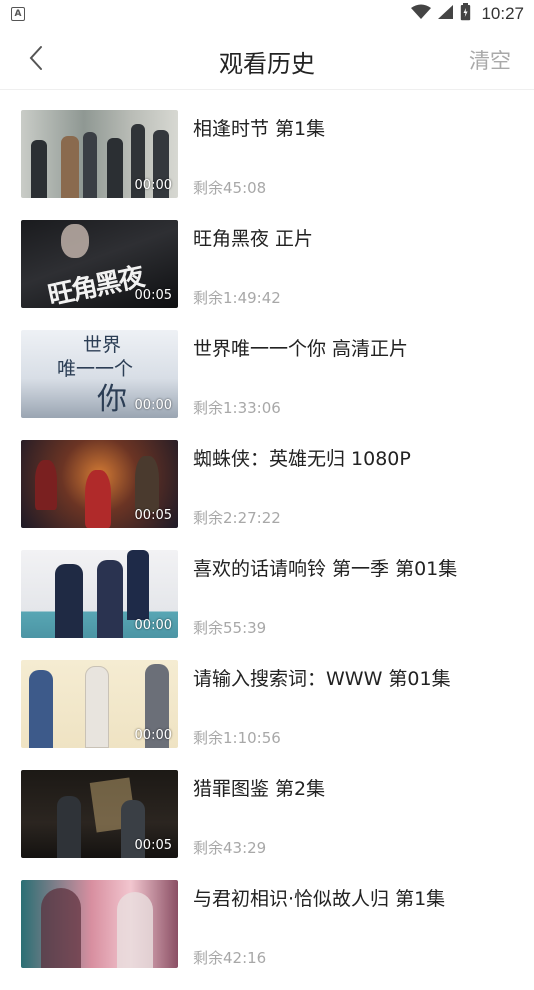 Image resolution: width=534 pixels, height=990 pixels. I want to click on remaining-time: 剩余55:39, so click(230, 628).